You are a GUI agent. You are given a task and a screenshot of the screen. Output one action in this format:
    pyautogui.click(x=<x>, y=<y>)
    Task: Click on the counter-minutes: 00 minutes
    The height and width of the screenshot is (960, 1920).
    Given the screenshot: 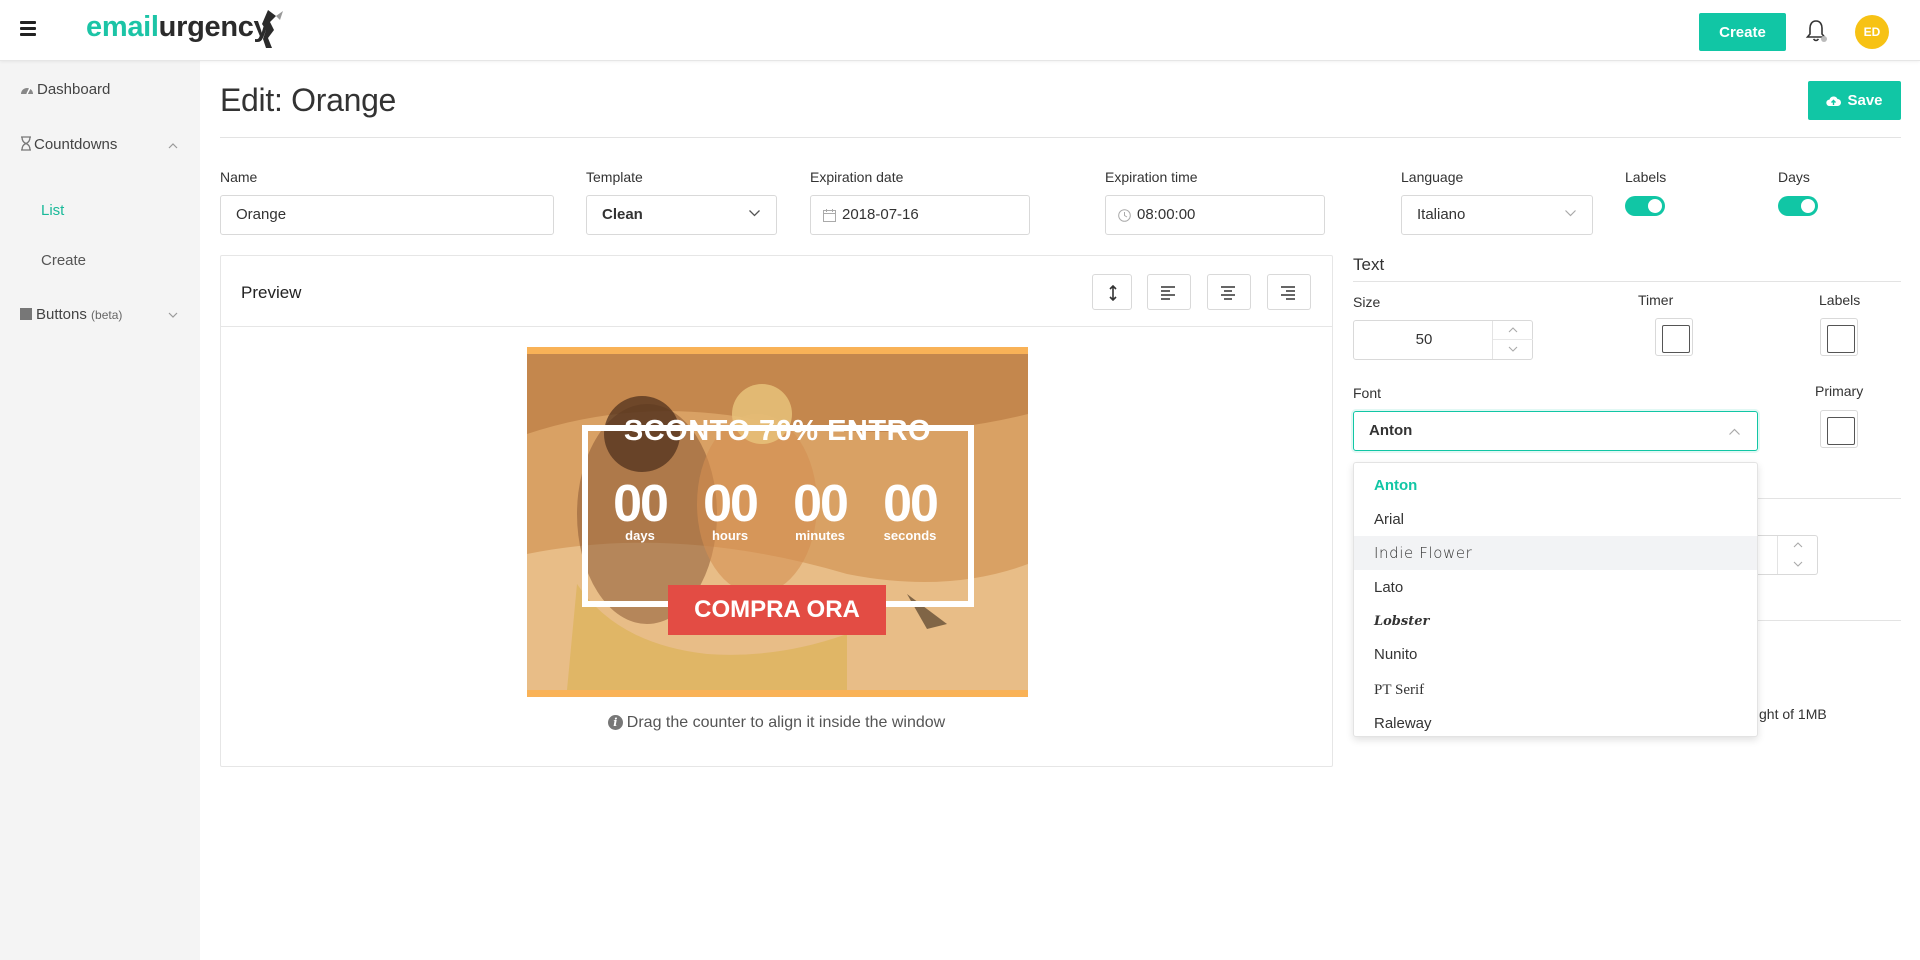 What is the action you would take?
    pyautogui.click(x=820, y=509)
    